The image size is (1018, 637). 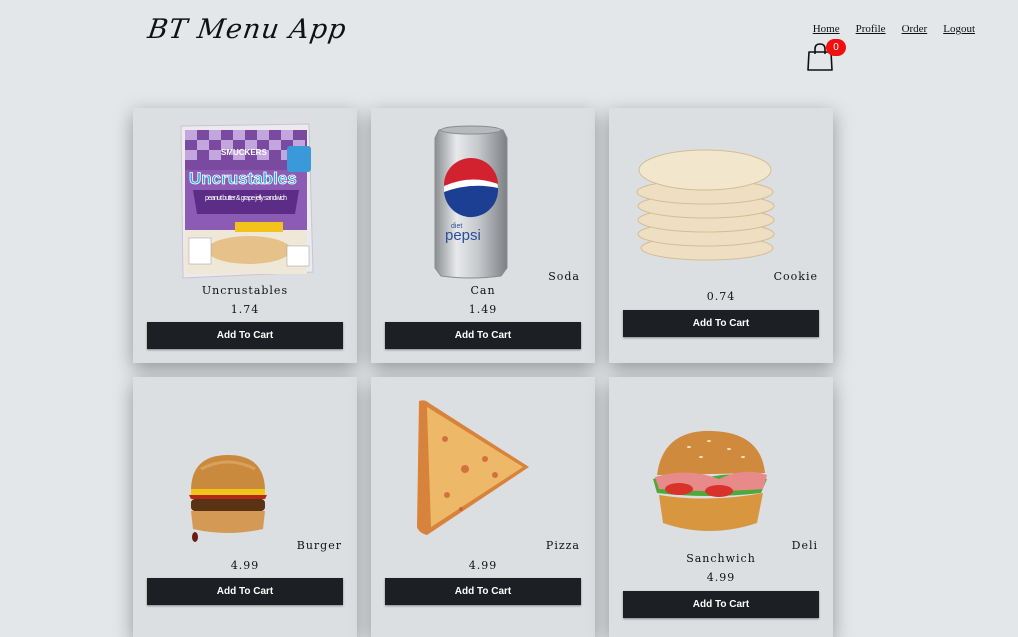 I want to click on cookies-image, so click(x=705, y=205).